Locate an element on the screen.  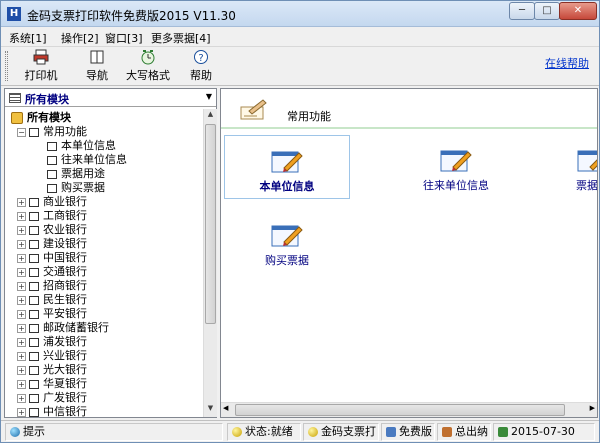
tree-node-label: 商业银行 is located at coordinates (65, 201).